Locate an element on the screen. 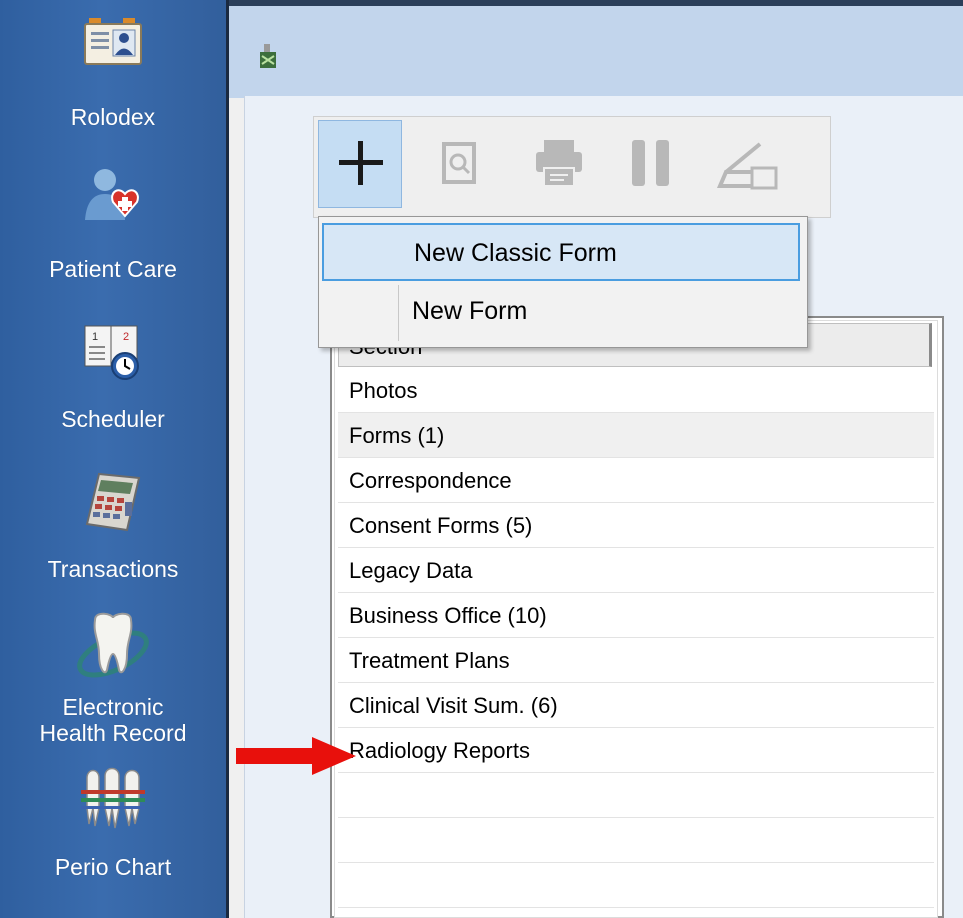 This screenshot has width=963, height=918. sidebar-item-perio-chart: Perio Chart is located at coordinates (113, 835).